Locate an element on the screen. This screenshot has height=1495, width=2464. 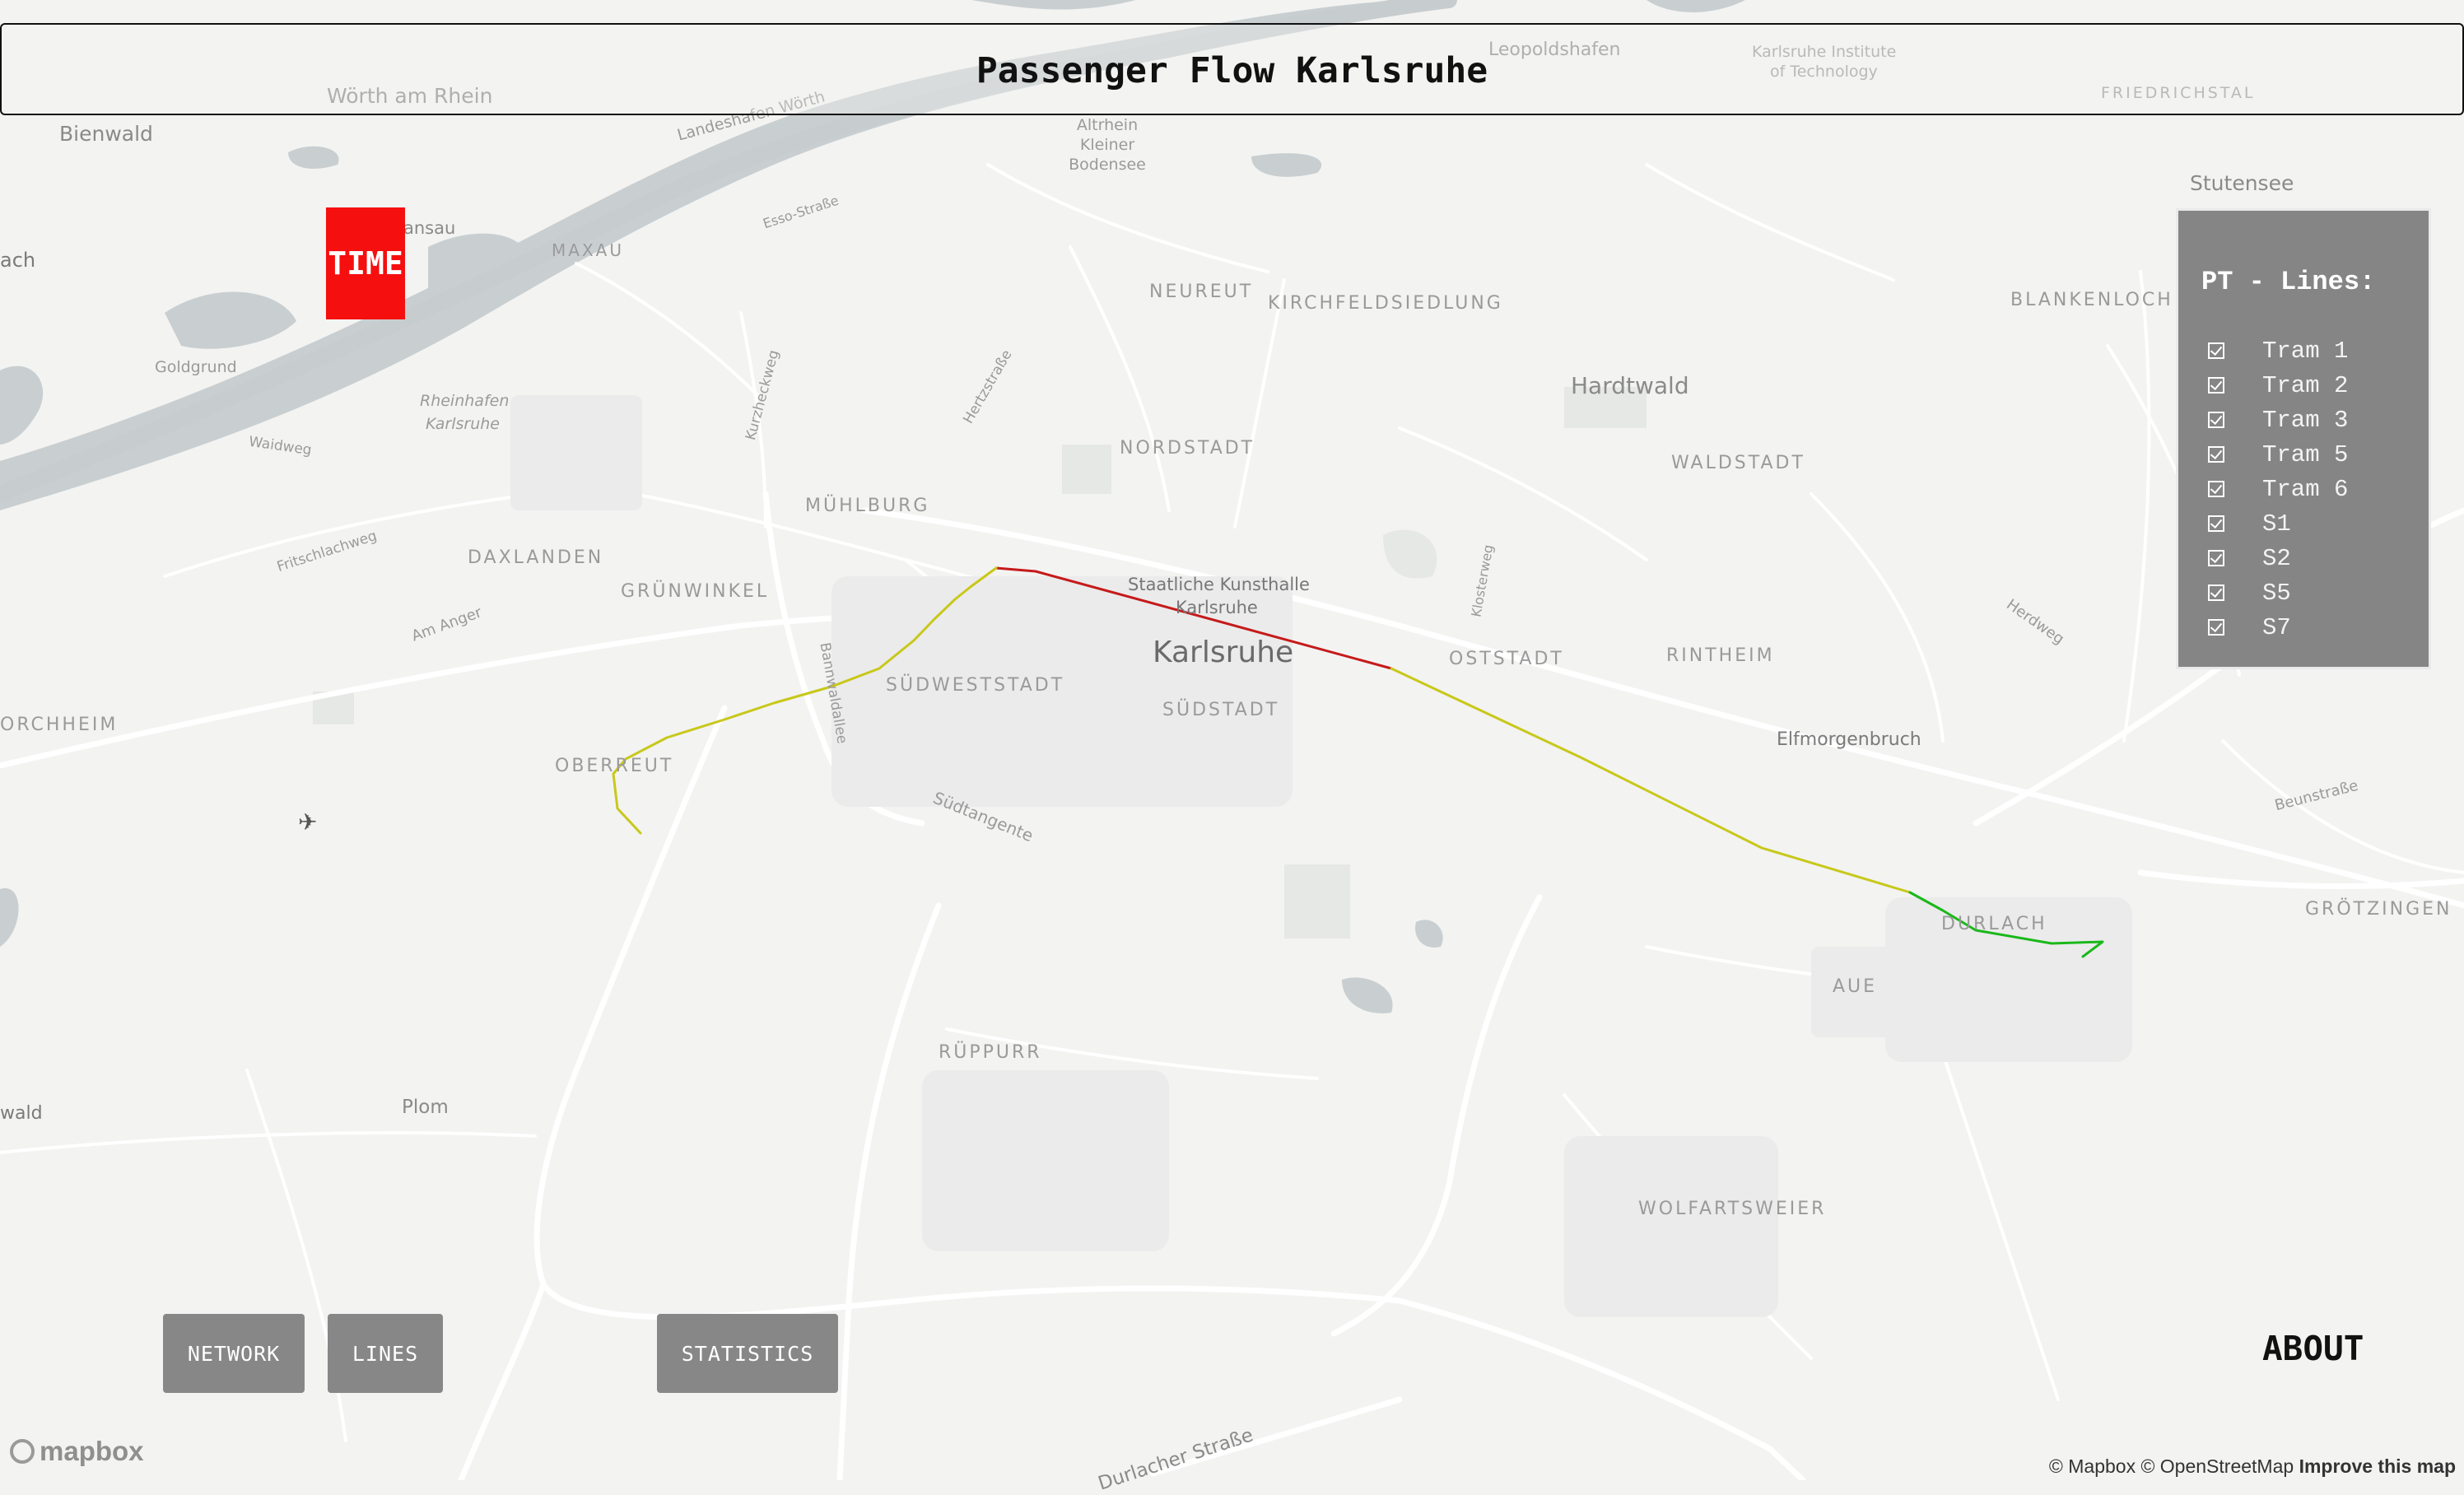
map-label: GRÜNWINKEL is located at coordinates (695, 591).